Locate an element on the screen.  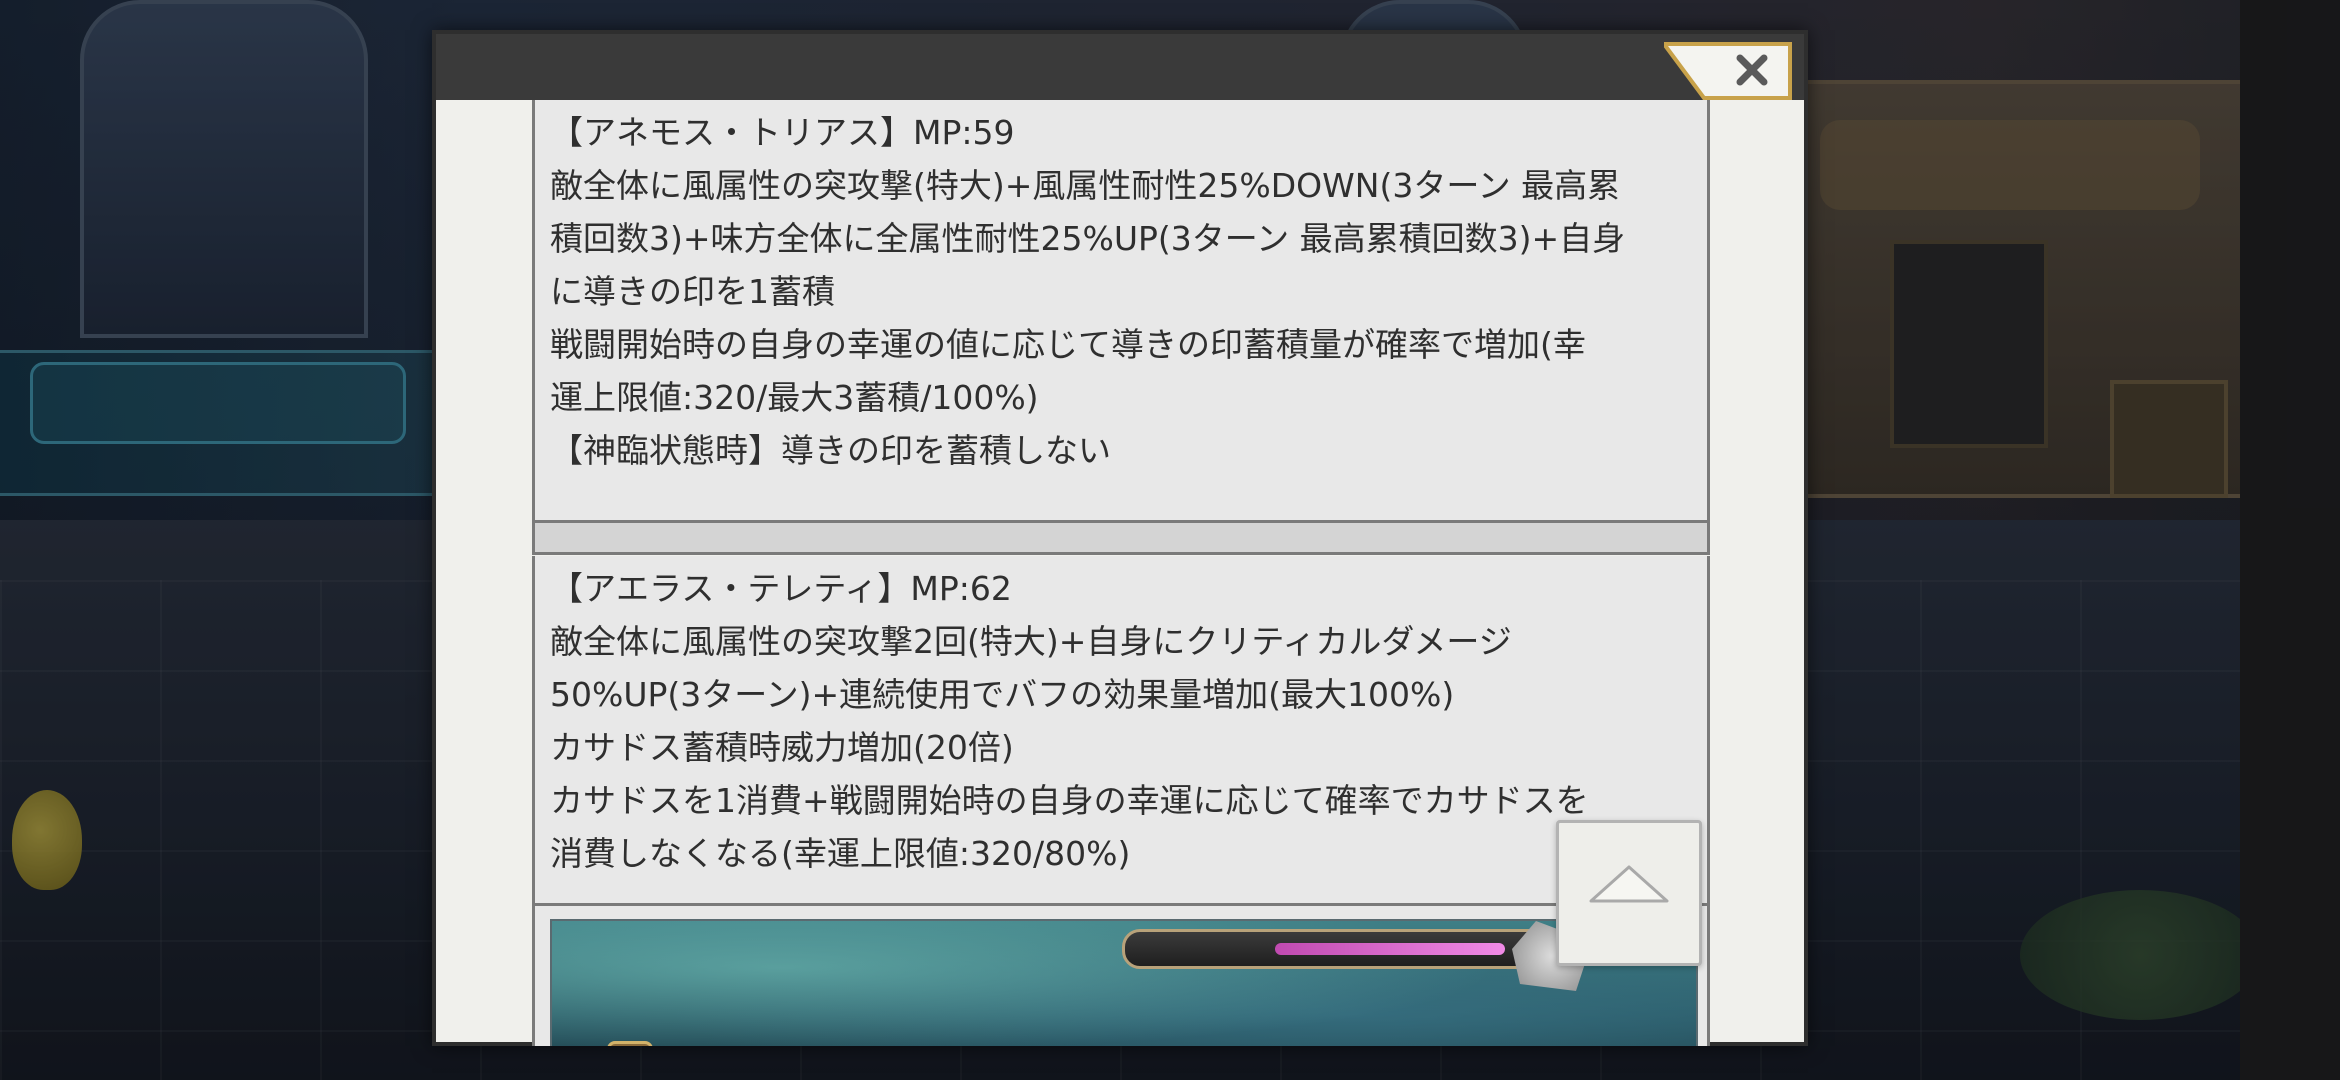
skill-line: 敵全体に風属性の突攻撃(特大)+風属性耐性25%DOWN(3ターン 最高累 is located at coordinates (1085, 185).